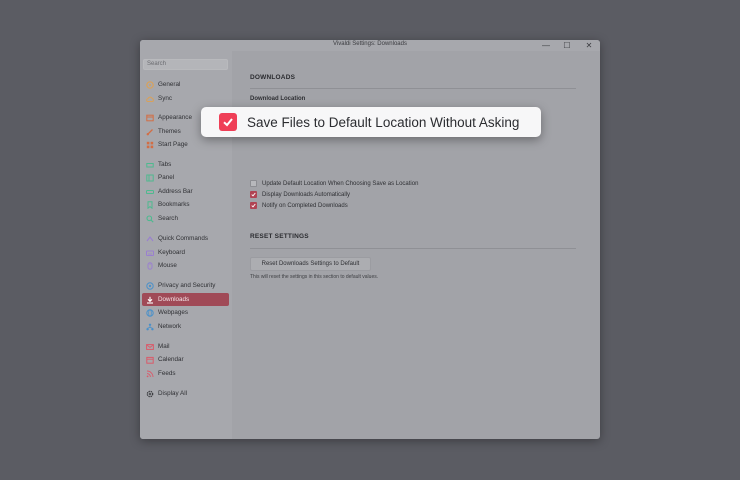 The image size is (740, 480). What do you see at coordinates (150, 192) in the screenshot?
I see `address-bar-icon` at bounding box center [150, 192].